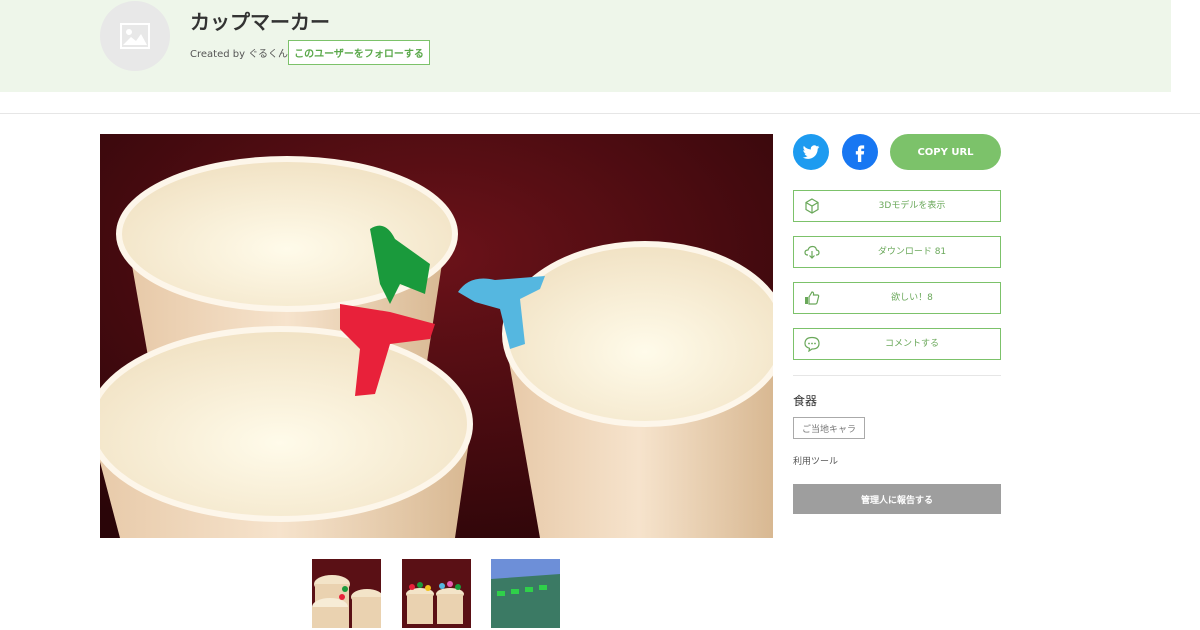  Describe the element at coordinates (816, 462) in the screenshot. I see `tools-label: 利用ツール` at that location.